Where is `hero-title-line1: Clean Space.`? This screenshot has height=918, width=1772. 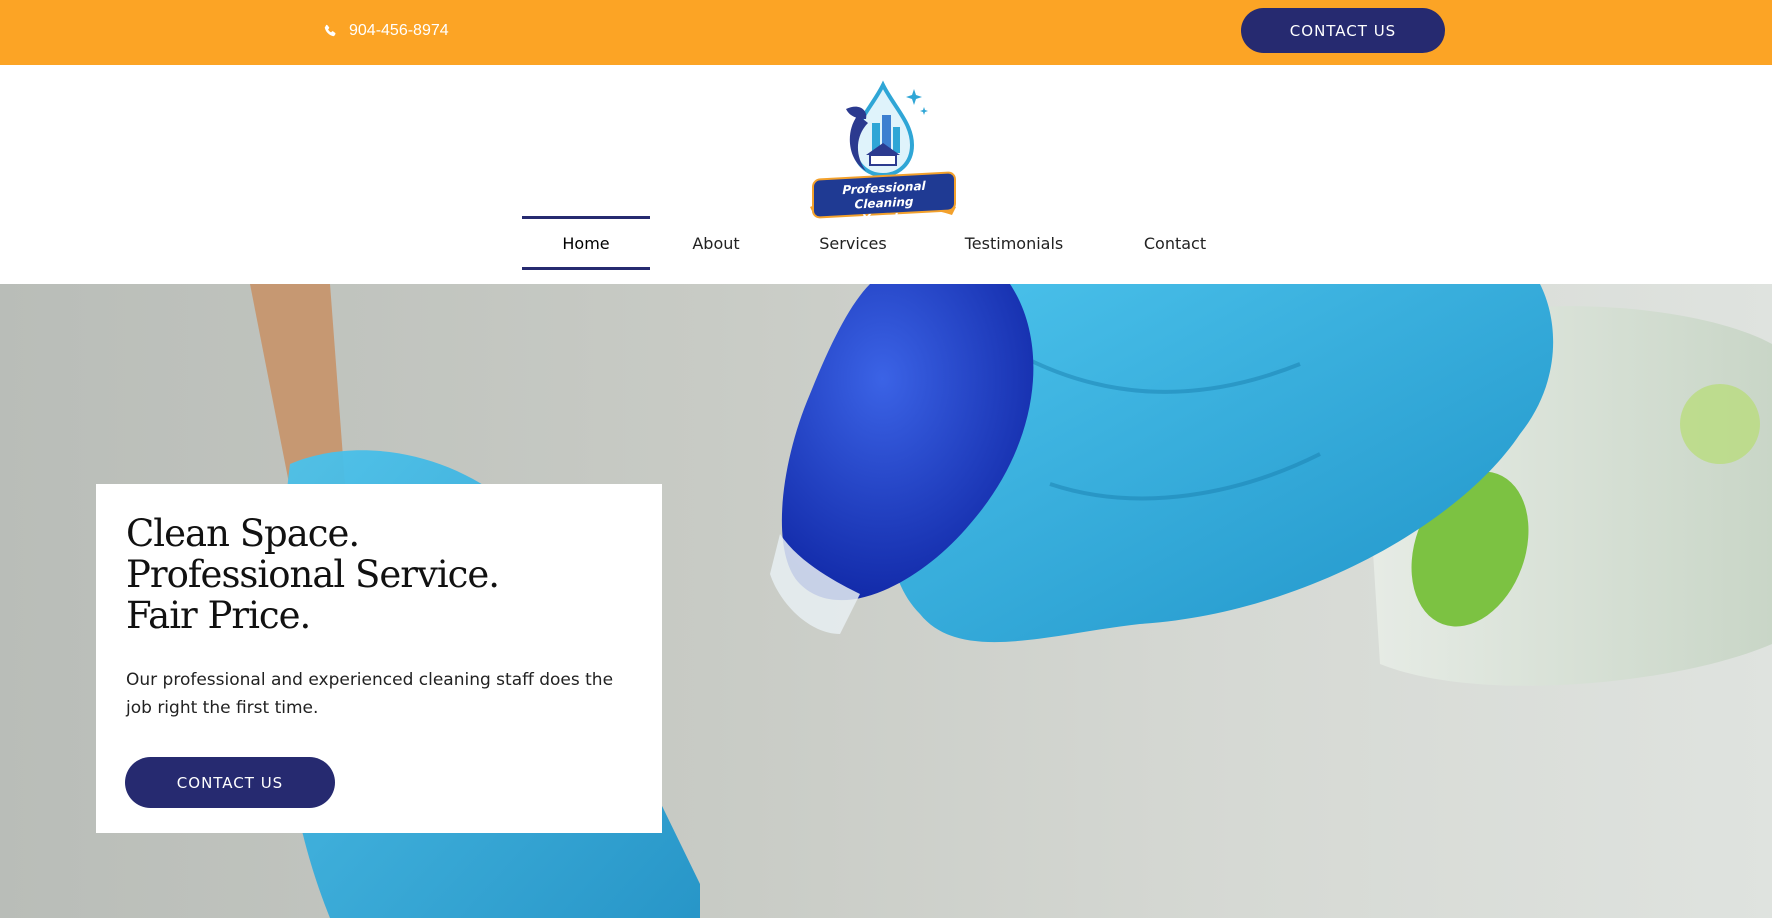 hero-title-line1: Clean Space. is located at coordinates (243, 533).